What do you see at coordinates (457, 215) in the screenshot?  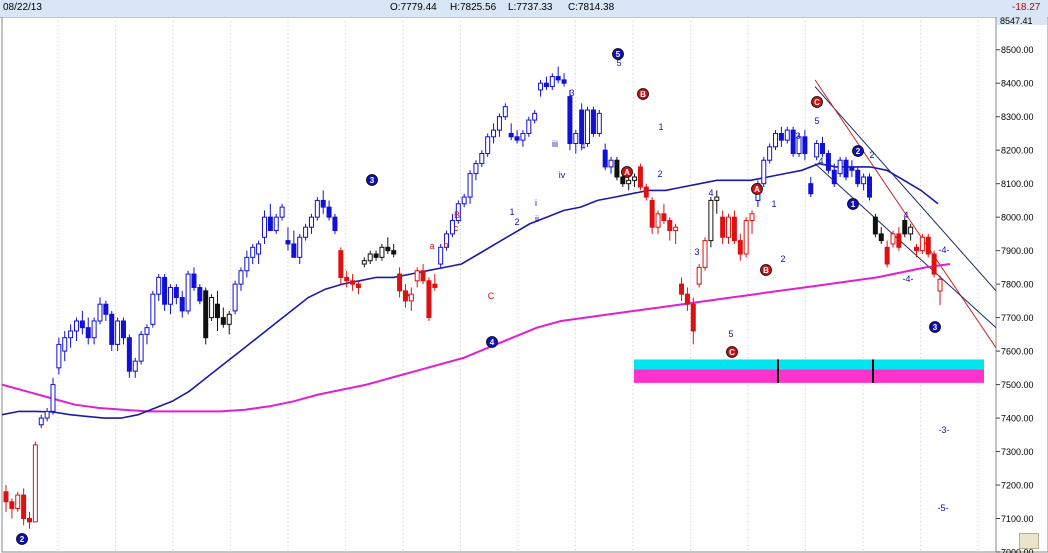 I see `wave-label: B` at bounding box center [457, 215].